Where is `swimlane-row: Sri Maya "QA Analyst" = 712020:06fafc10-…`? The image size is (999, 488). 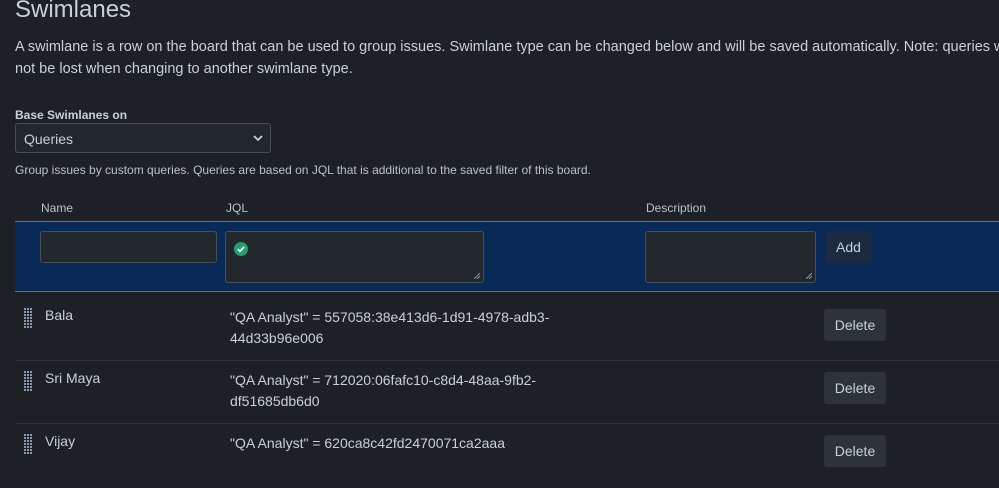
swimlane-row: Sri Maya "QA Analyst" = 712020:06fafc10-… is located at coordinates (507, 393).